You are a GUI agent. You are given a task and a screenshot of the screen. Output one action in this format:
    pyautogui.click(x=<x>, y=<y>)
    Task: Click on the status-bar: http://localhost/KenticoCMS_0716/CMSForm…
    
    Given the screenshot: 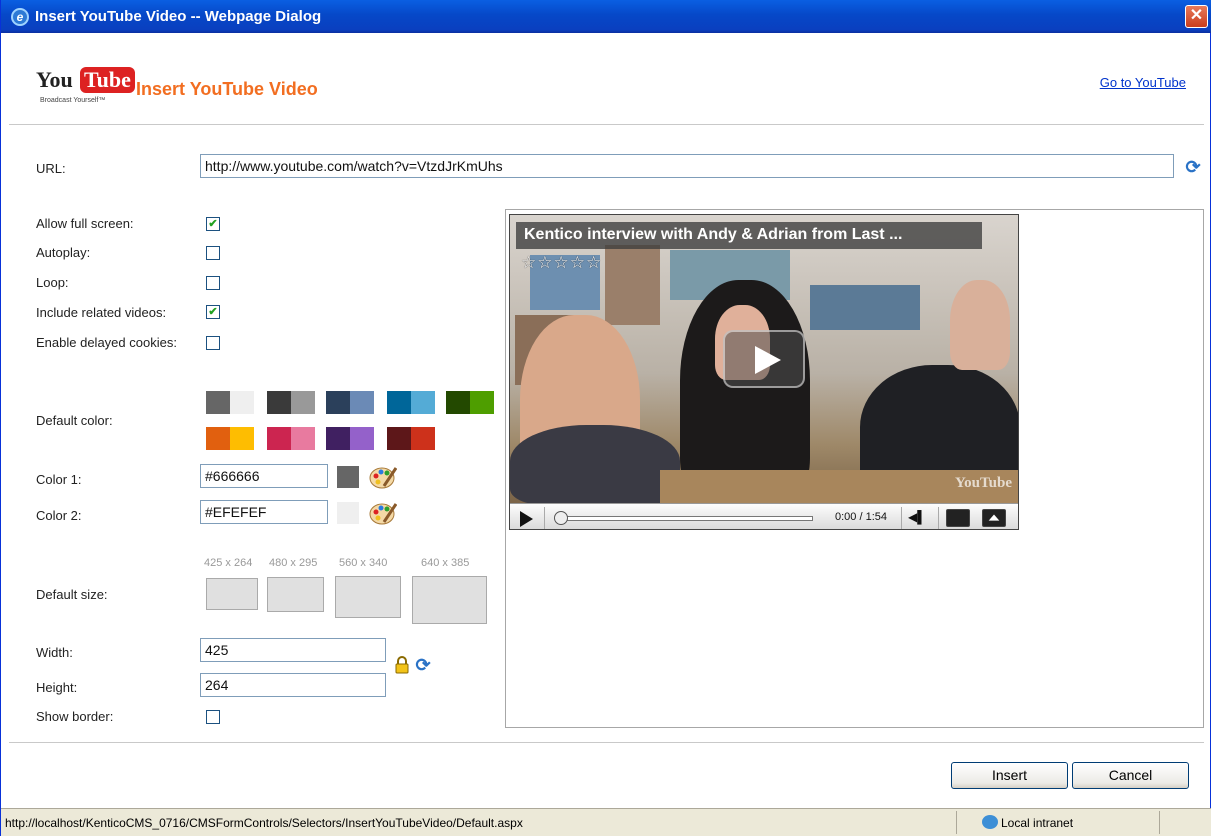 What is the action you would take?
    pyautogui.click(x=606, y=822)
    